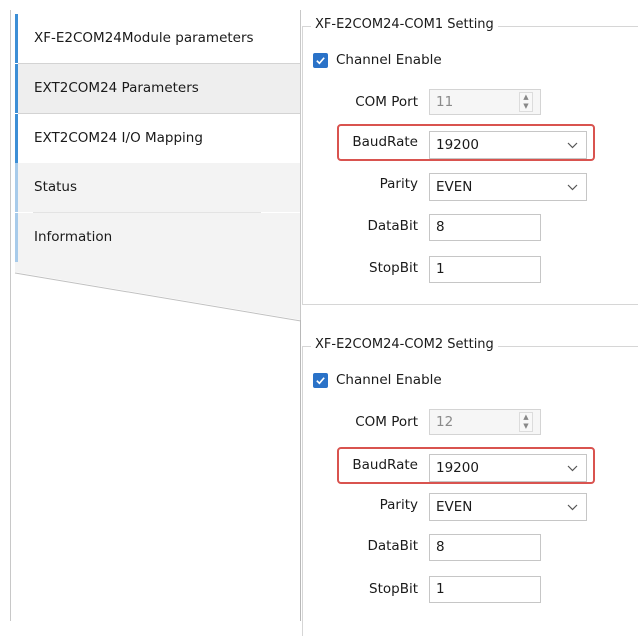 The width and height of the screenshot is (638, 636). Describe the element at coordinates (445, 102) in the screenshot. I see `com-port-value: 11` at that location.